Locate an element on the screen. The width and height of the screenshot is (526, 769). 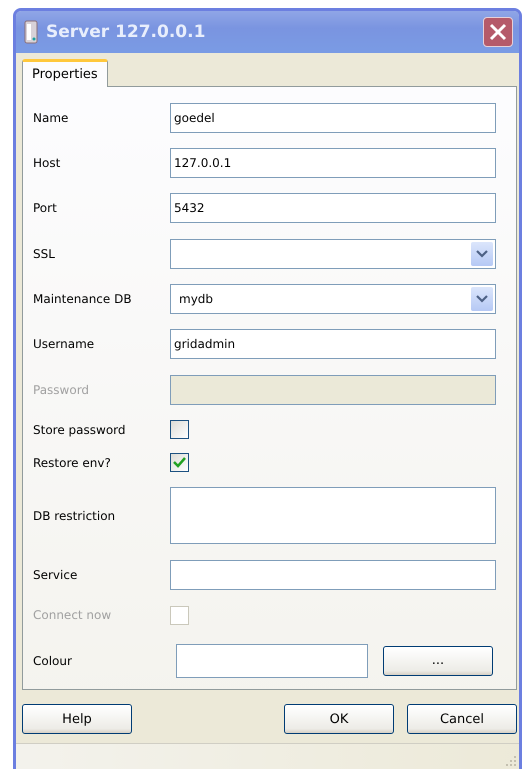
text-field: 127.0.0.1 is located at coordinates (333, 163).